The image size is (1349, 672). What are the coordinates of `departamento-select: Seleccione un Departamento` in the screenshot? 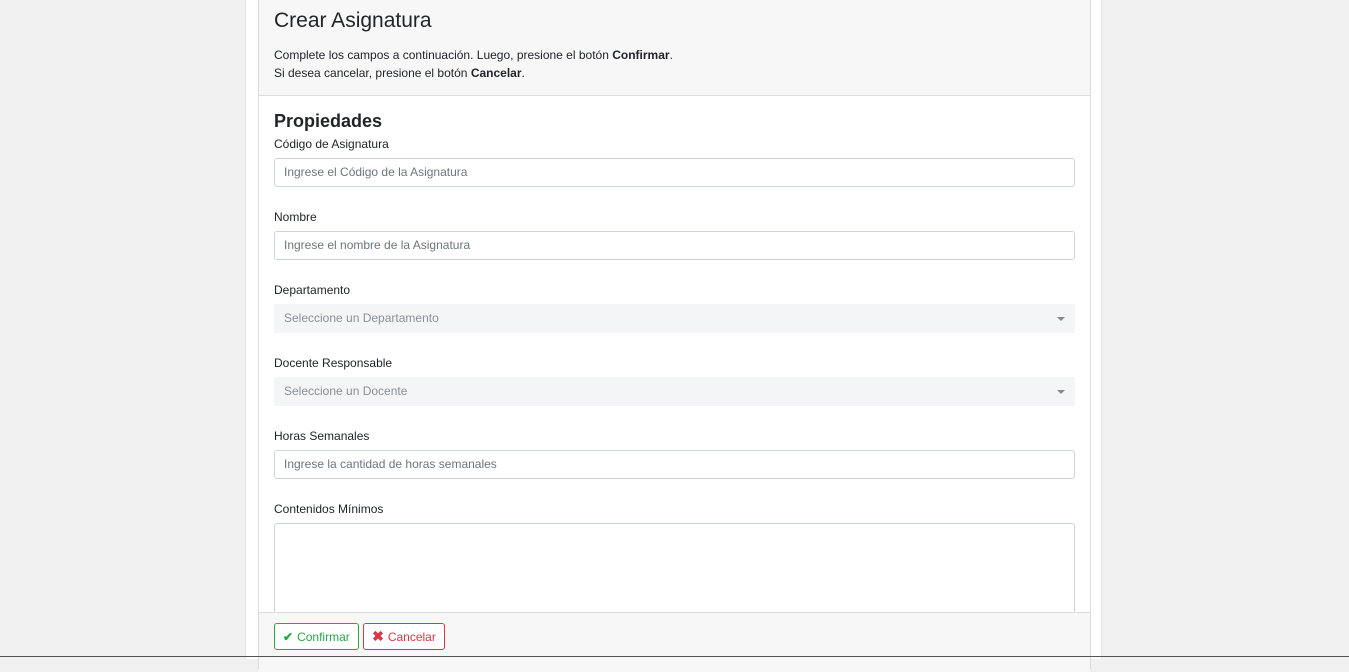 It's located at (674, 318).